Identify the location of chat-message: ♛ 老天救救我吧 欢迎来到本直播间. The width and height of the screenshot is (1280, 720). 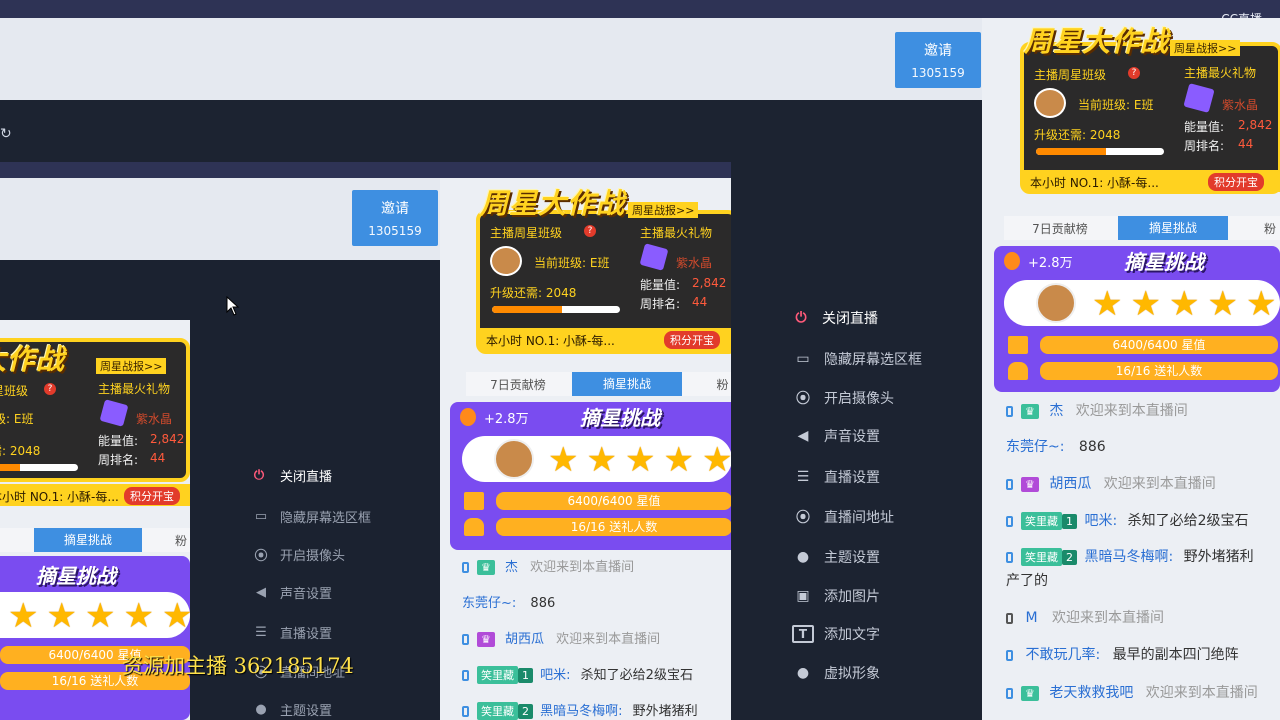
(1132, 692).